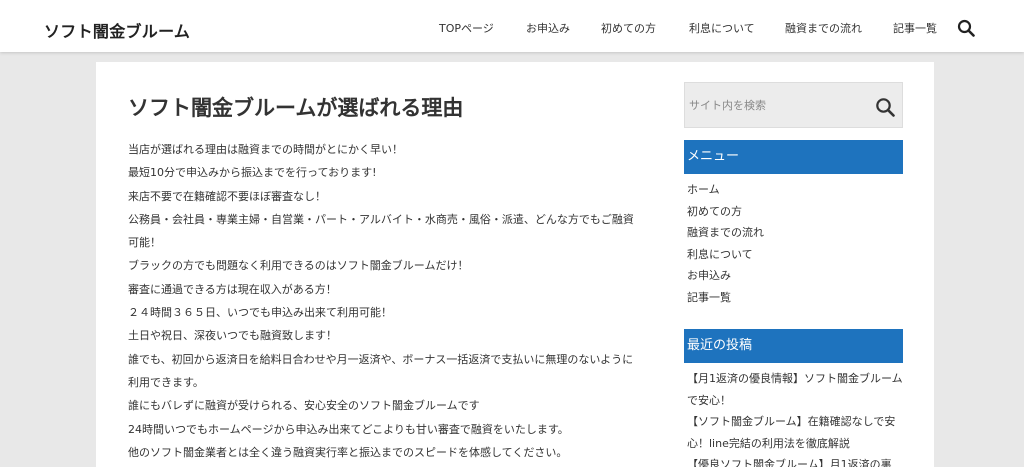 The height and width of the screenshot is (467, 1024). Describe the element at coordinates (296, 108) in the screenshot. I see `page-title: ソフト闇金ブルームが選ばれる理由` at that location.